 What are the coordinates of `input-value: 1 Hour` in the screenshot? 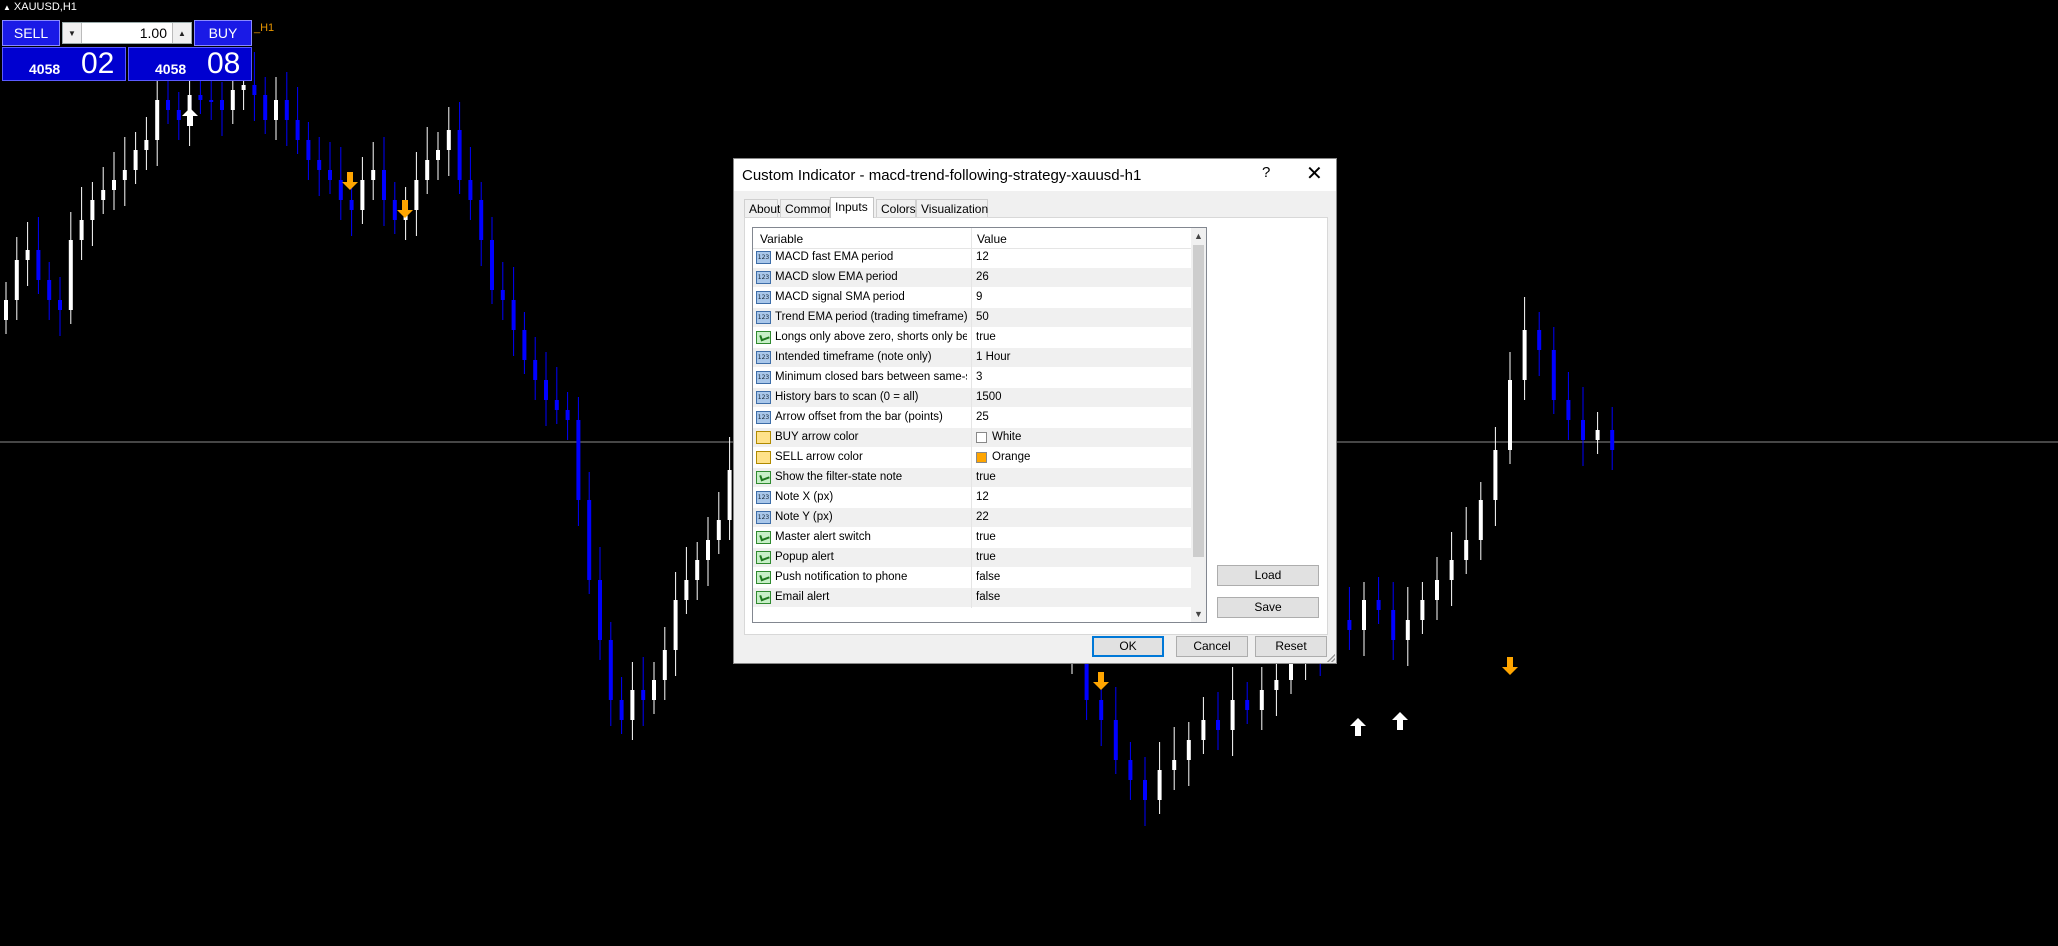 It's located at (993, 357).